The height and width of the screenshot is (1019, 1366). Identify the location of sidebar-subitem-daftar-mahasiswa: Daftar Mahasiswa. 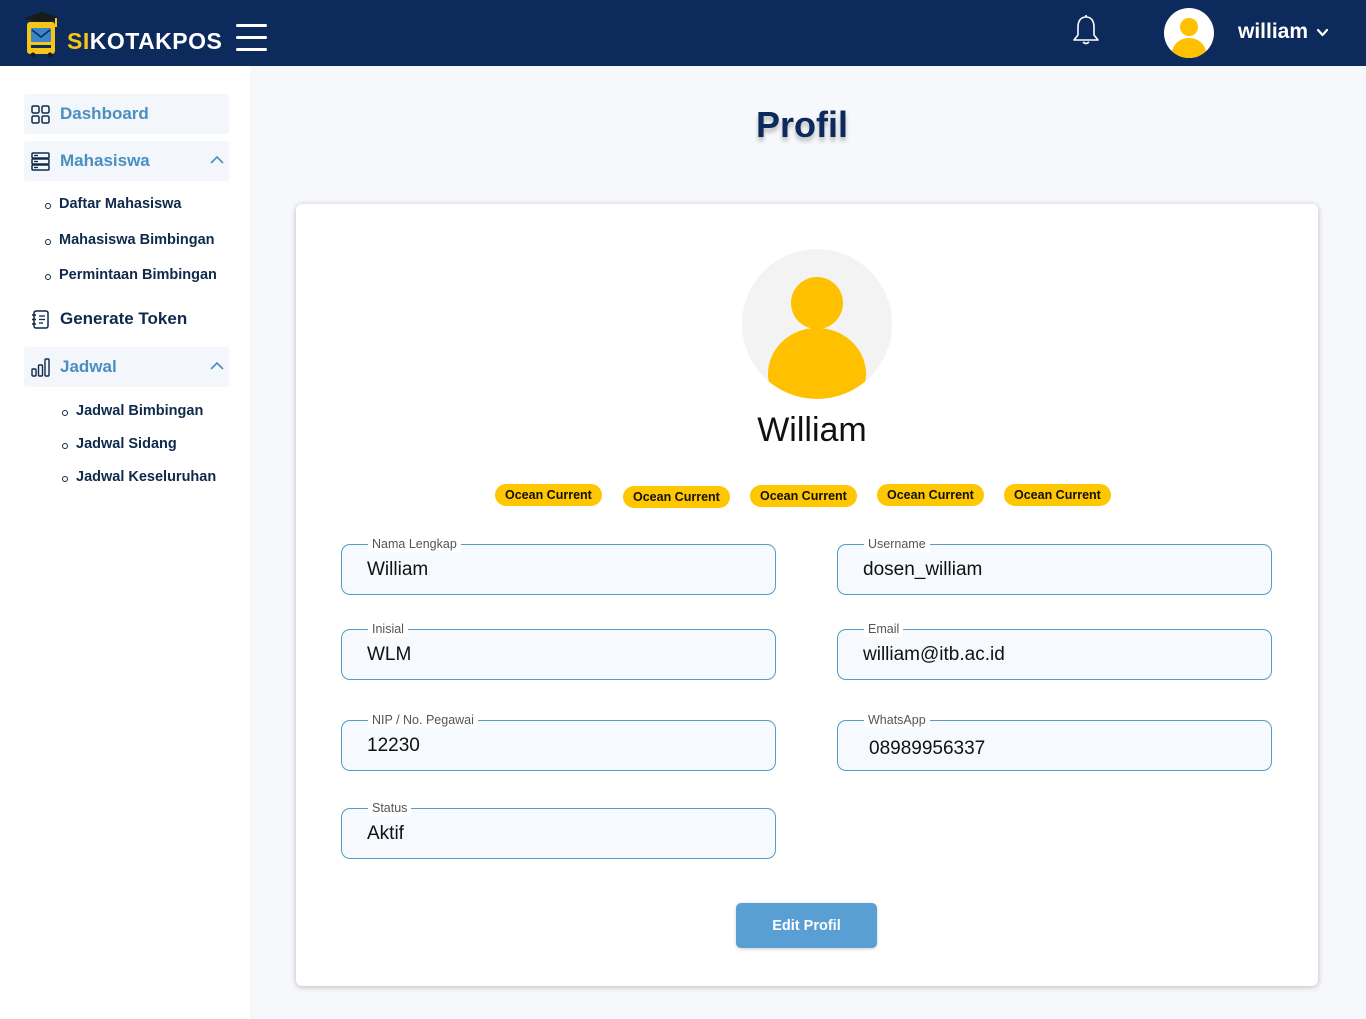
(113, 204).